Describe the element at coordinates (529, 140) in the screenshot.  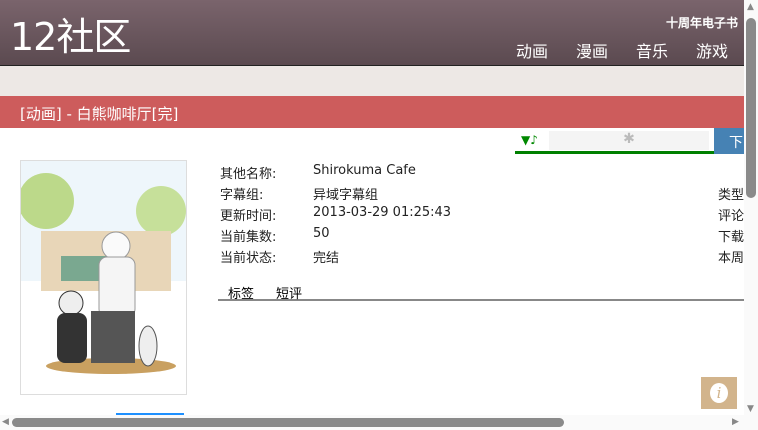
I see `music-icon: ▼♪` at that location.